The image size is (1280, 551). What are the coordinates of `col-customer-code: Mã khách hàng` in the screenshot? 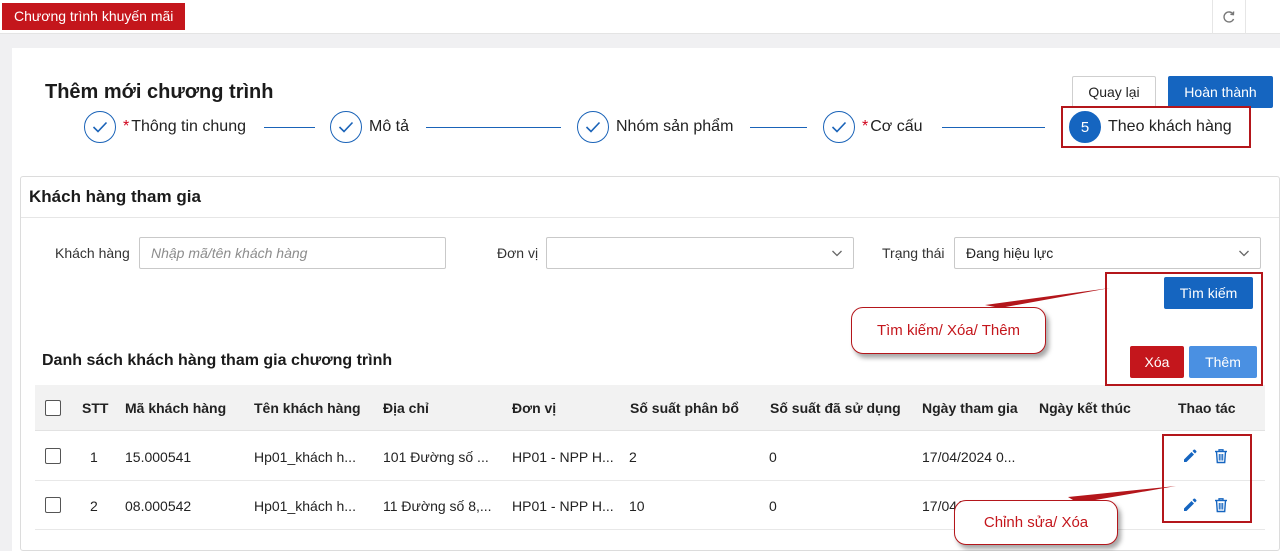 It's located at (176, 408).